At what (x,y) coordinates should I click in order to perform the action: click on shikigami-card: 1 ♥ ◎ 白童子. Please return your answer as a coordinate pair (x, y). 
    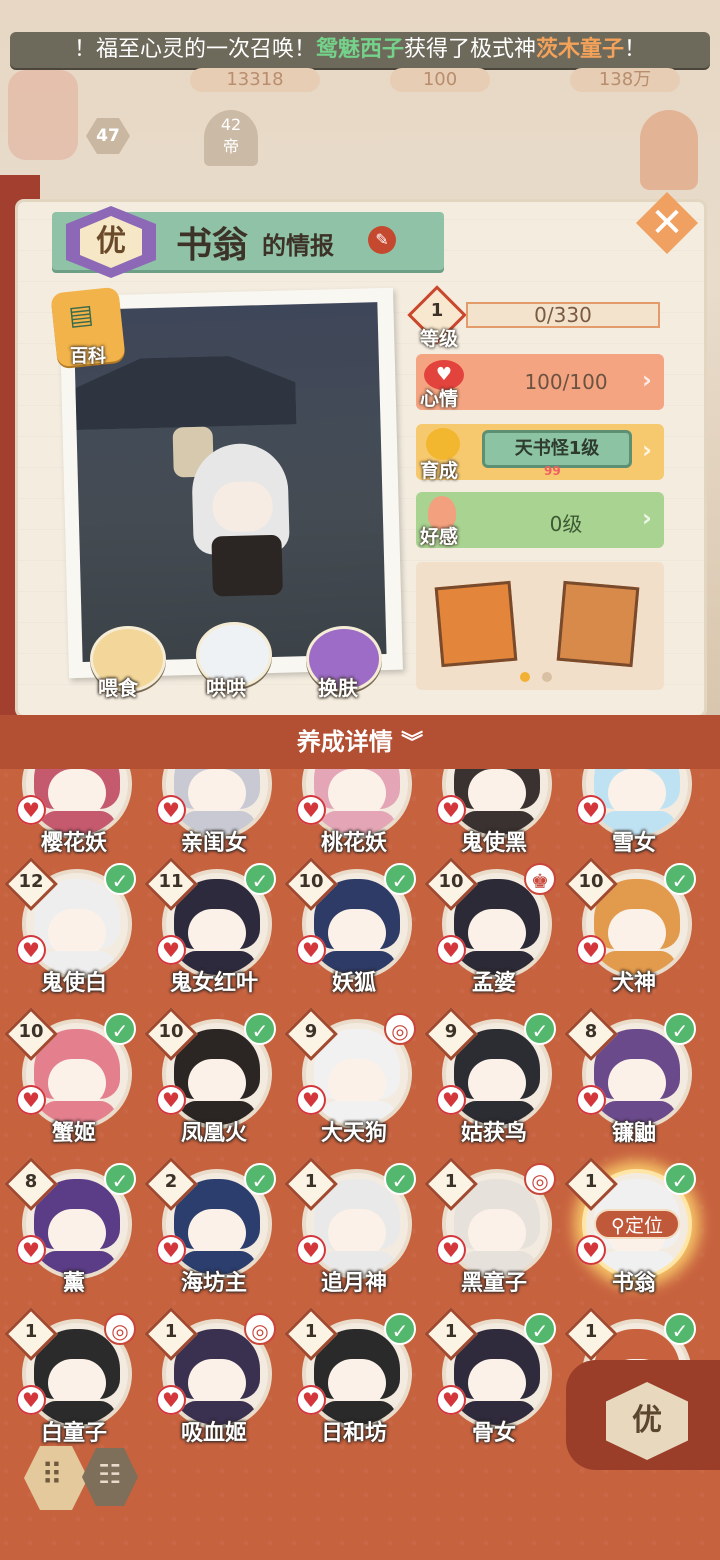
    Looking at the image, I should click on (74, 1384).